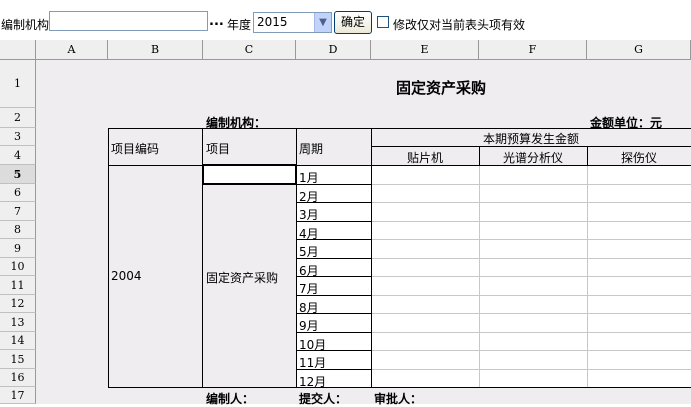 The height and width of the screenshot is (407, 691). What do you see at coordinates (242, 277) in the screenshot?
I see `project-name-value: 固定资产采购` at bounding box center [242, 277].